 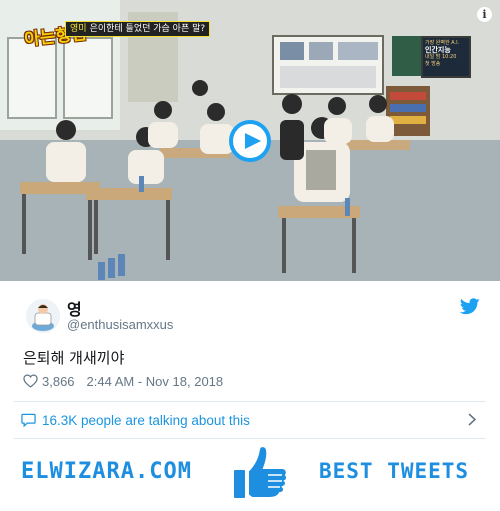 What do you see at coordinates (394, 471) in the screenshot?
I see `best-tweets-label: BEST TWEETS` at bounding box center [394, 471].